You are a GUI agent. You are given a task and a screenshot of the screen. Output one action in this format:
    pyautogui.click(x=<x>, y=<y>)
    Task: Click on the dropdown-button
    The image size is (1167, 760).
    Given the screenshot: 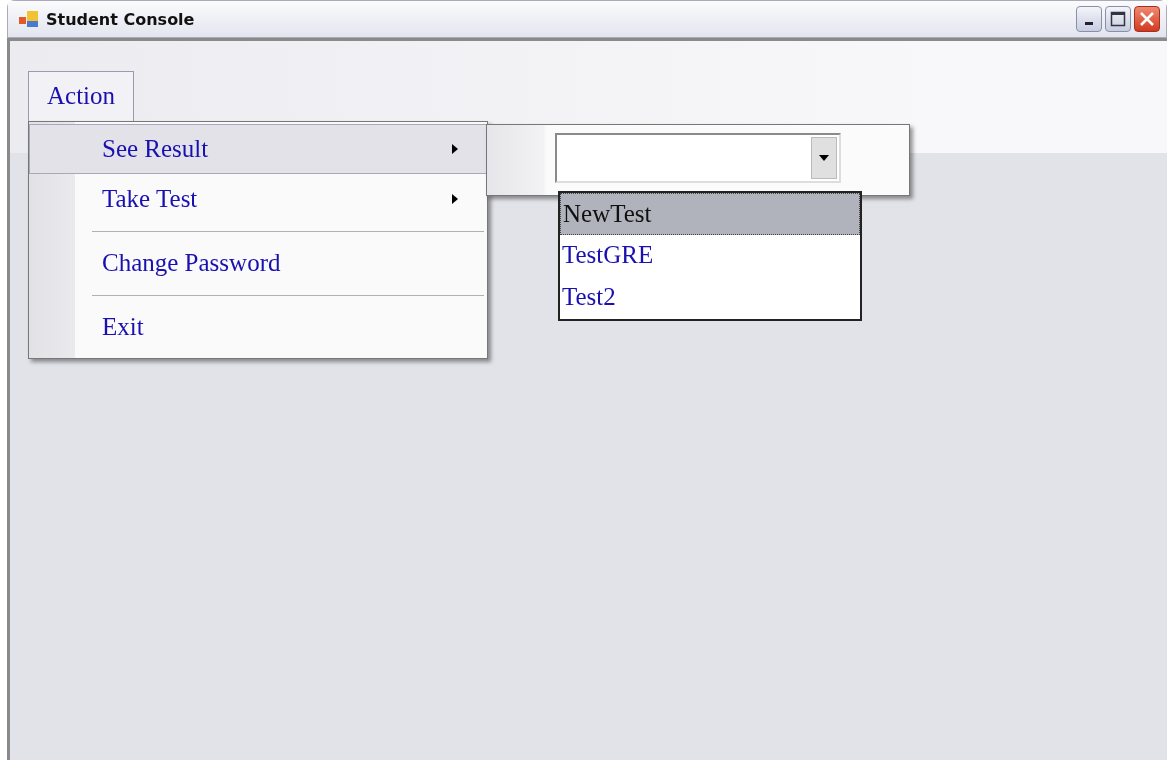 What is the action you would take?
    pyautogui.click(x=824, y=158)
    